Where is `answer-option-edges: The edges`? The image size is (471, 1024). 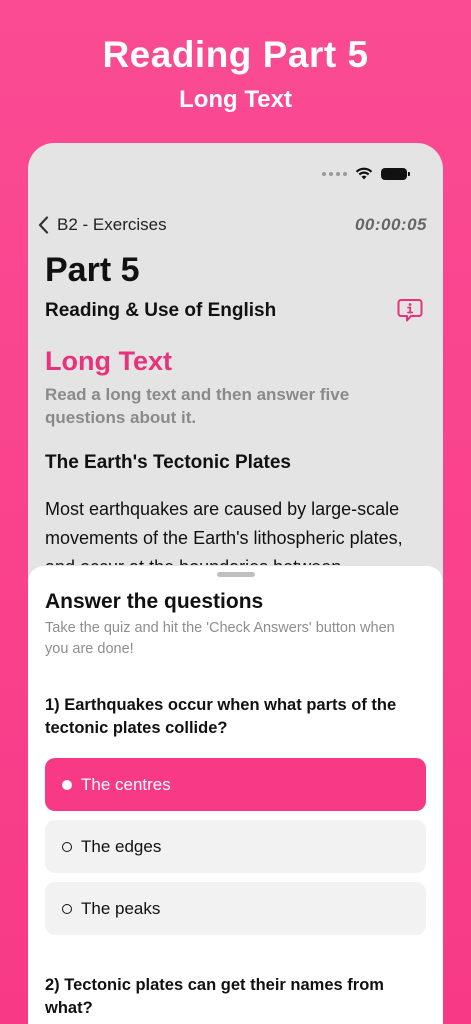 answer-option-edges: The edges is located at coordinates (235, 846).